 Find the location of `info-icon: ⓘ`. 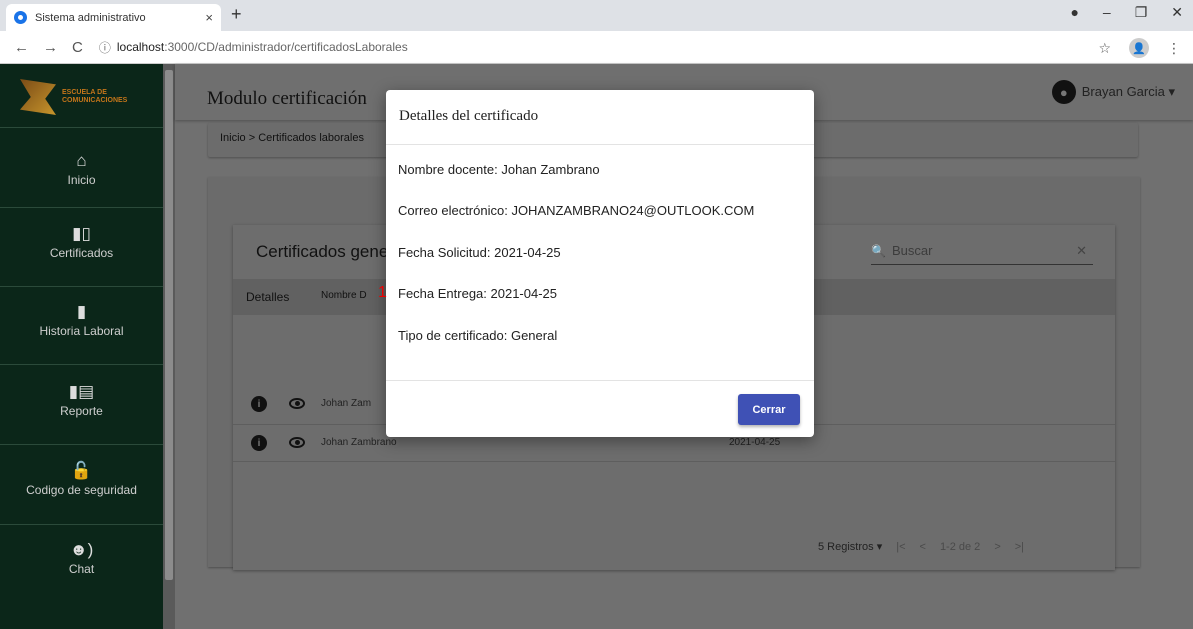

info-icon: ⓘ is located at coordinates (105, 47).